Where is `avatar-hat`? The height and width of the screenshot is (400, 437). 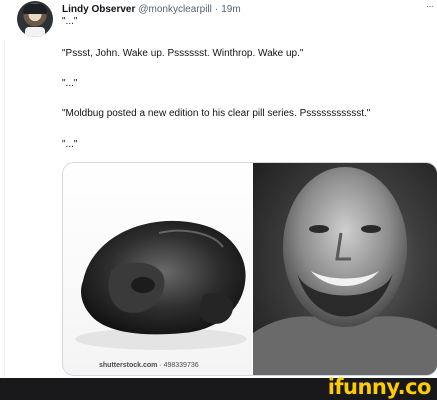
avatar-hat is located at coordinates (35, 9).